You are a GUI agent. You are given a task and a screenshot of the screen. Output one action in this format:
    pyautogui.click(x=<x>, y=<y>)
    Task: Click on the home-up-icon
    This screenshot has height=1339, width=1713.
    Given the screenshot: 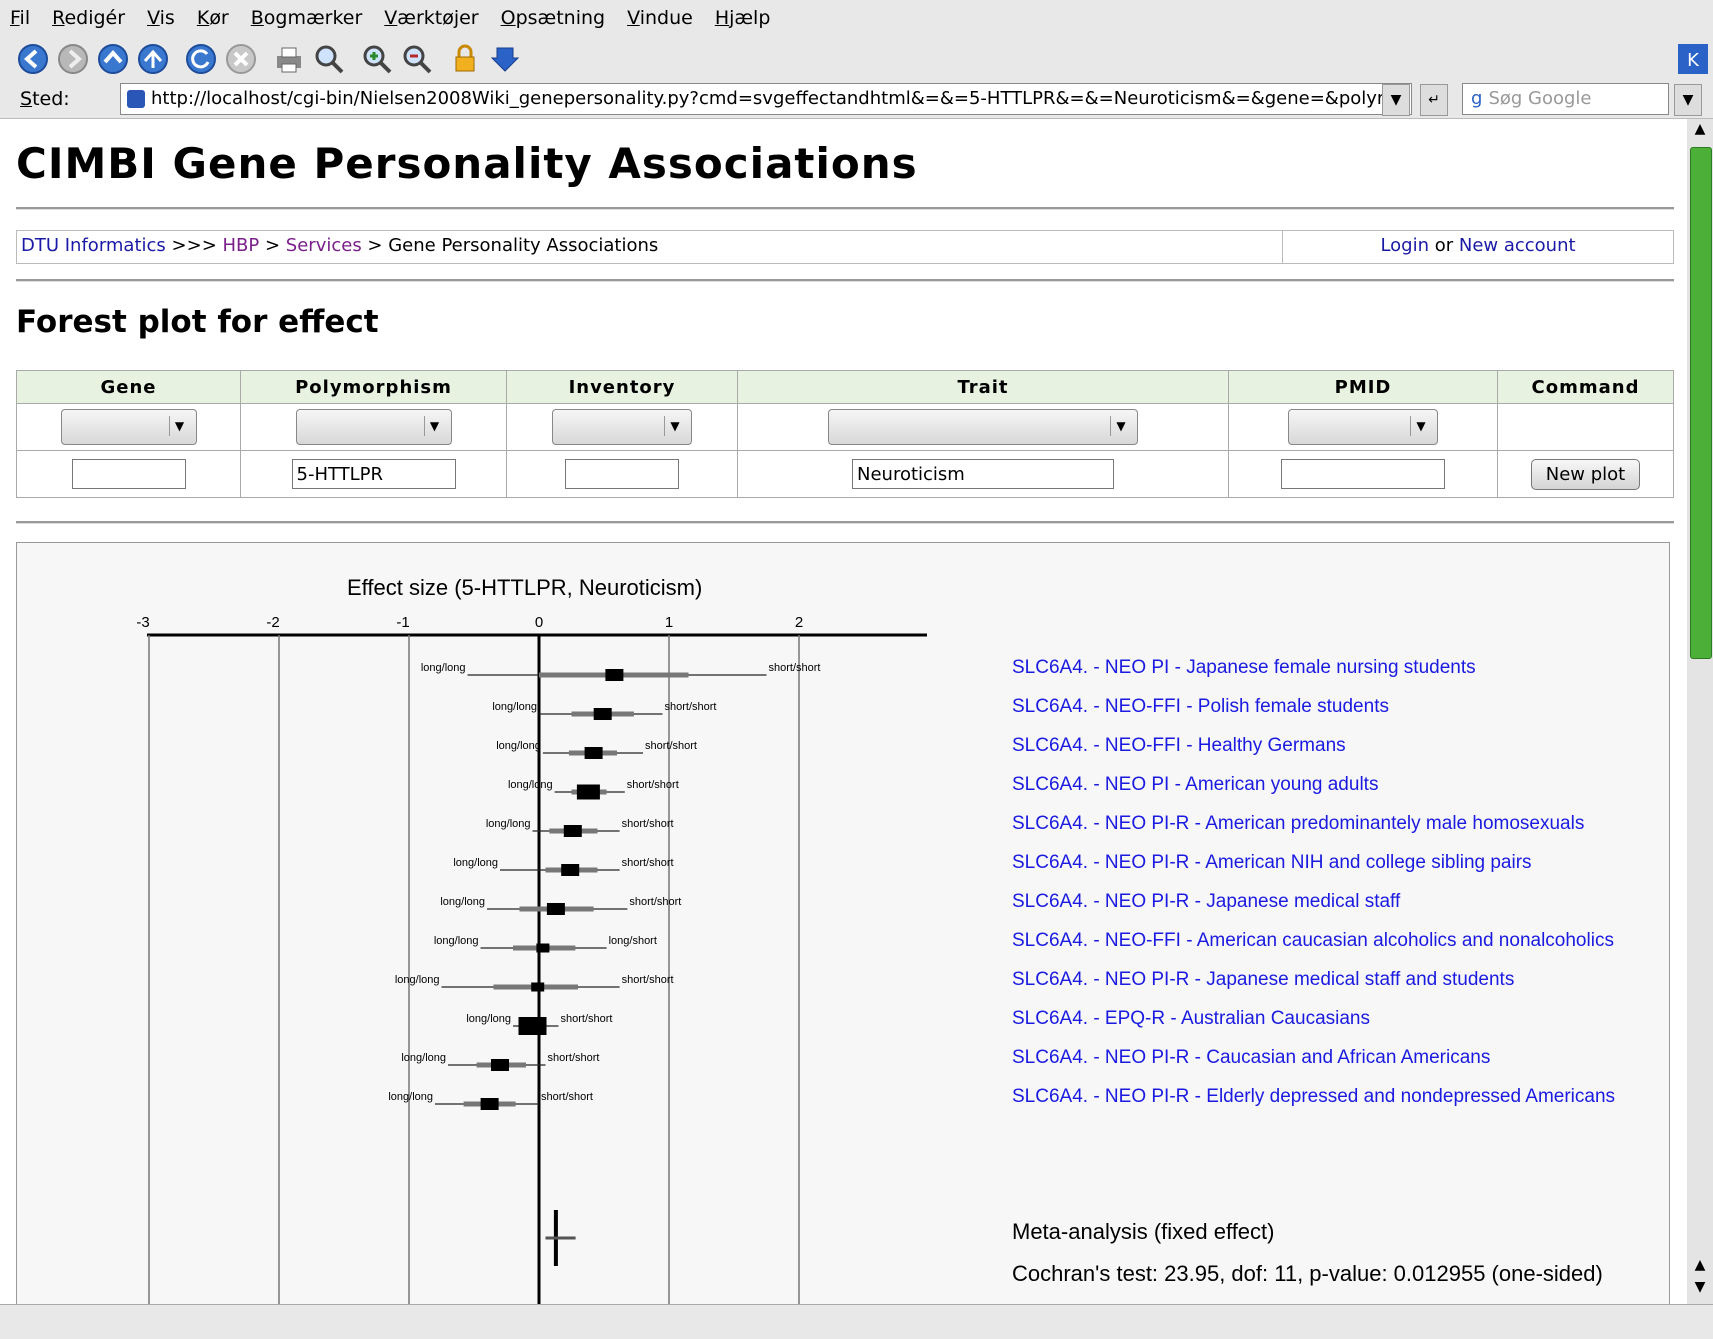 What is the action you would take?
    pyautogui.click(x=153, y=59)
    